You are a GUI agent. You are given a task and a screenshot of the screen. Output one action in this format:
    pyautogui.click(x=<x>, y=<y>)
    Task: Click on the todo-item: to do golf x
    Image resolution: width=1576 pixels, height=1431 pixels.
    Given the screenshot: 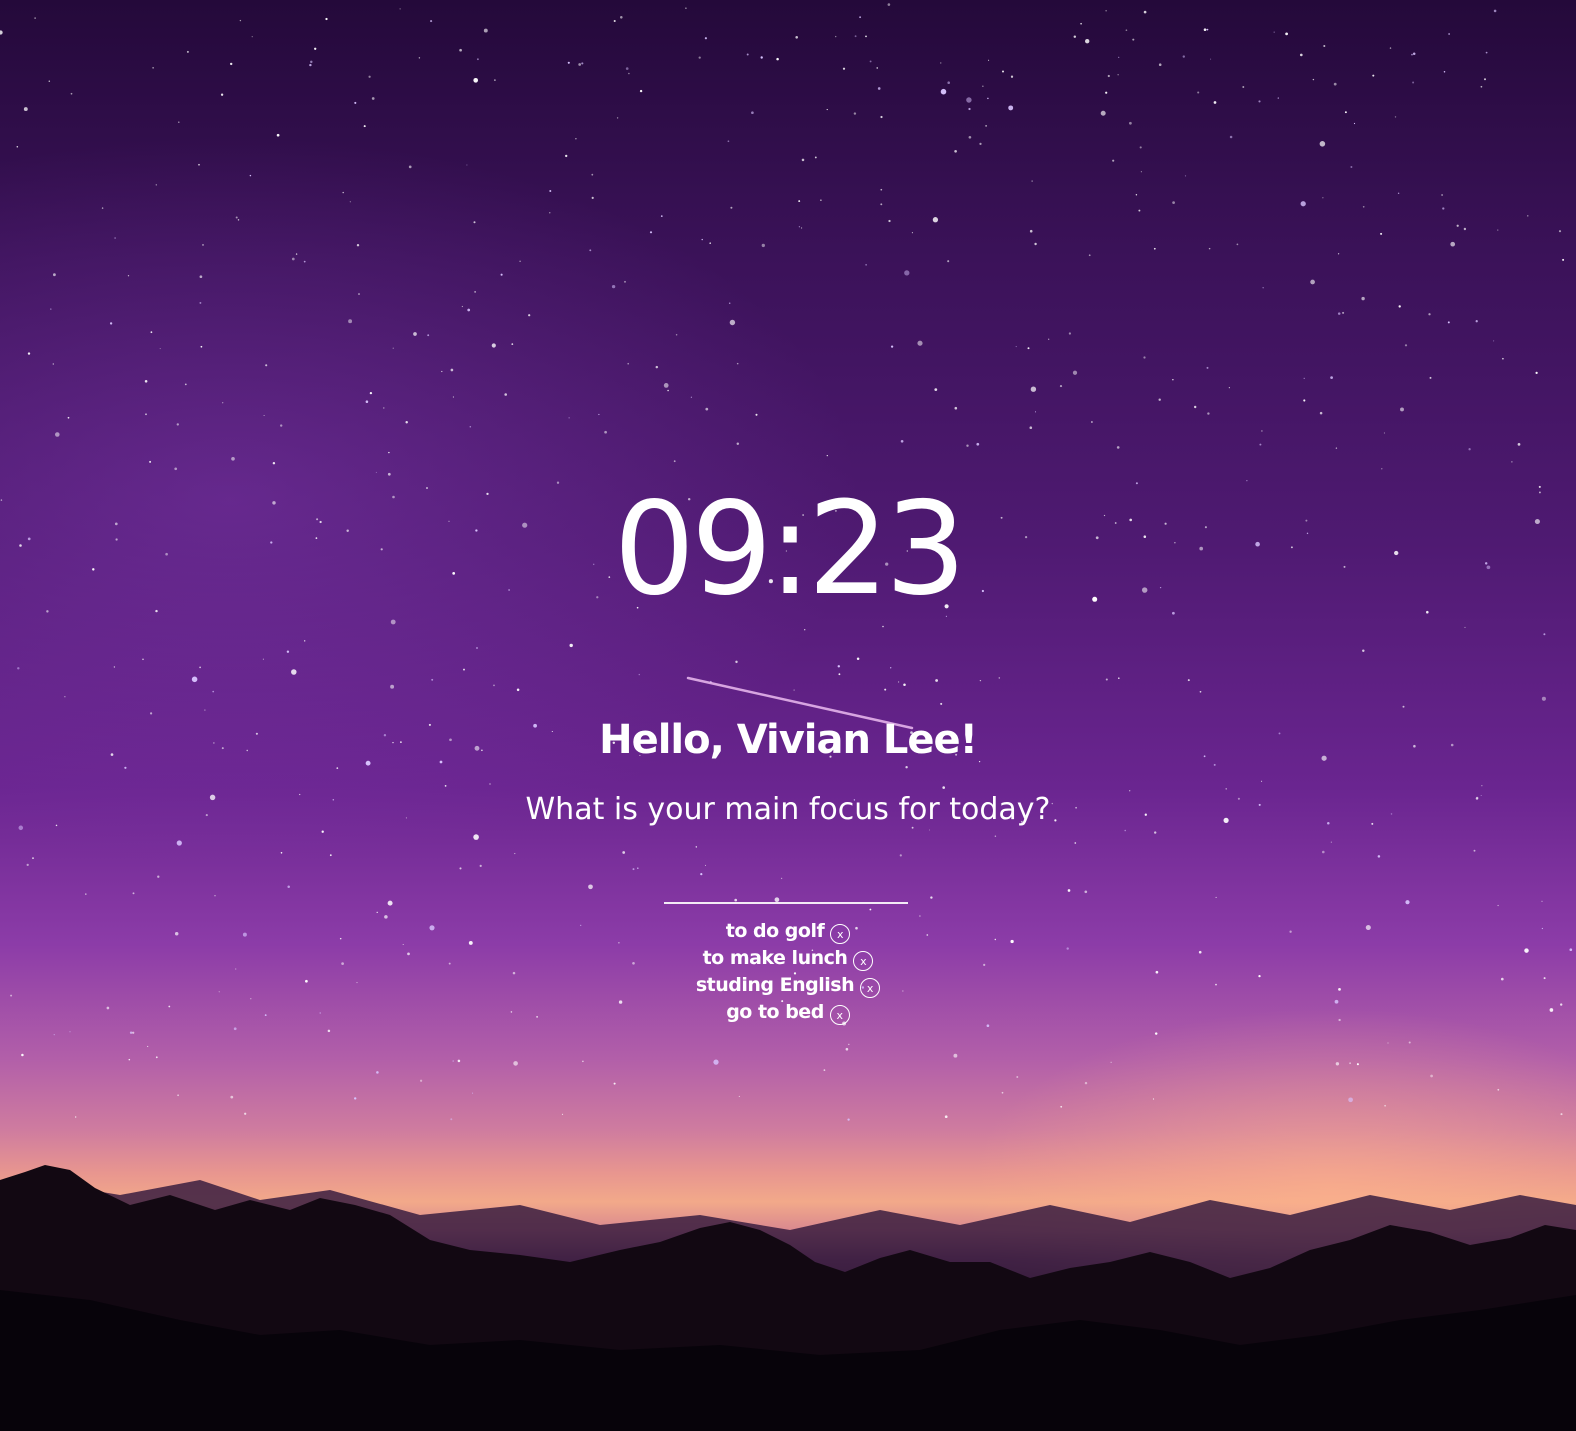 What is the action you would take?
    pyautogui.click(x=788, y=931)
    